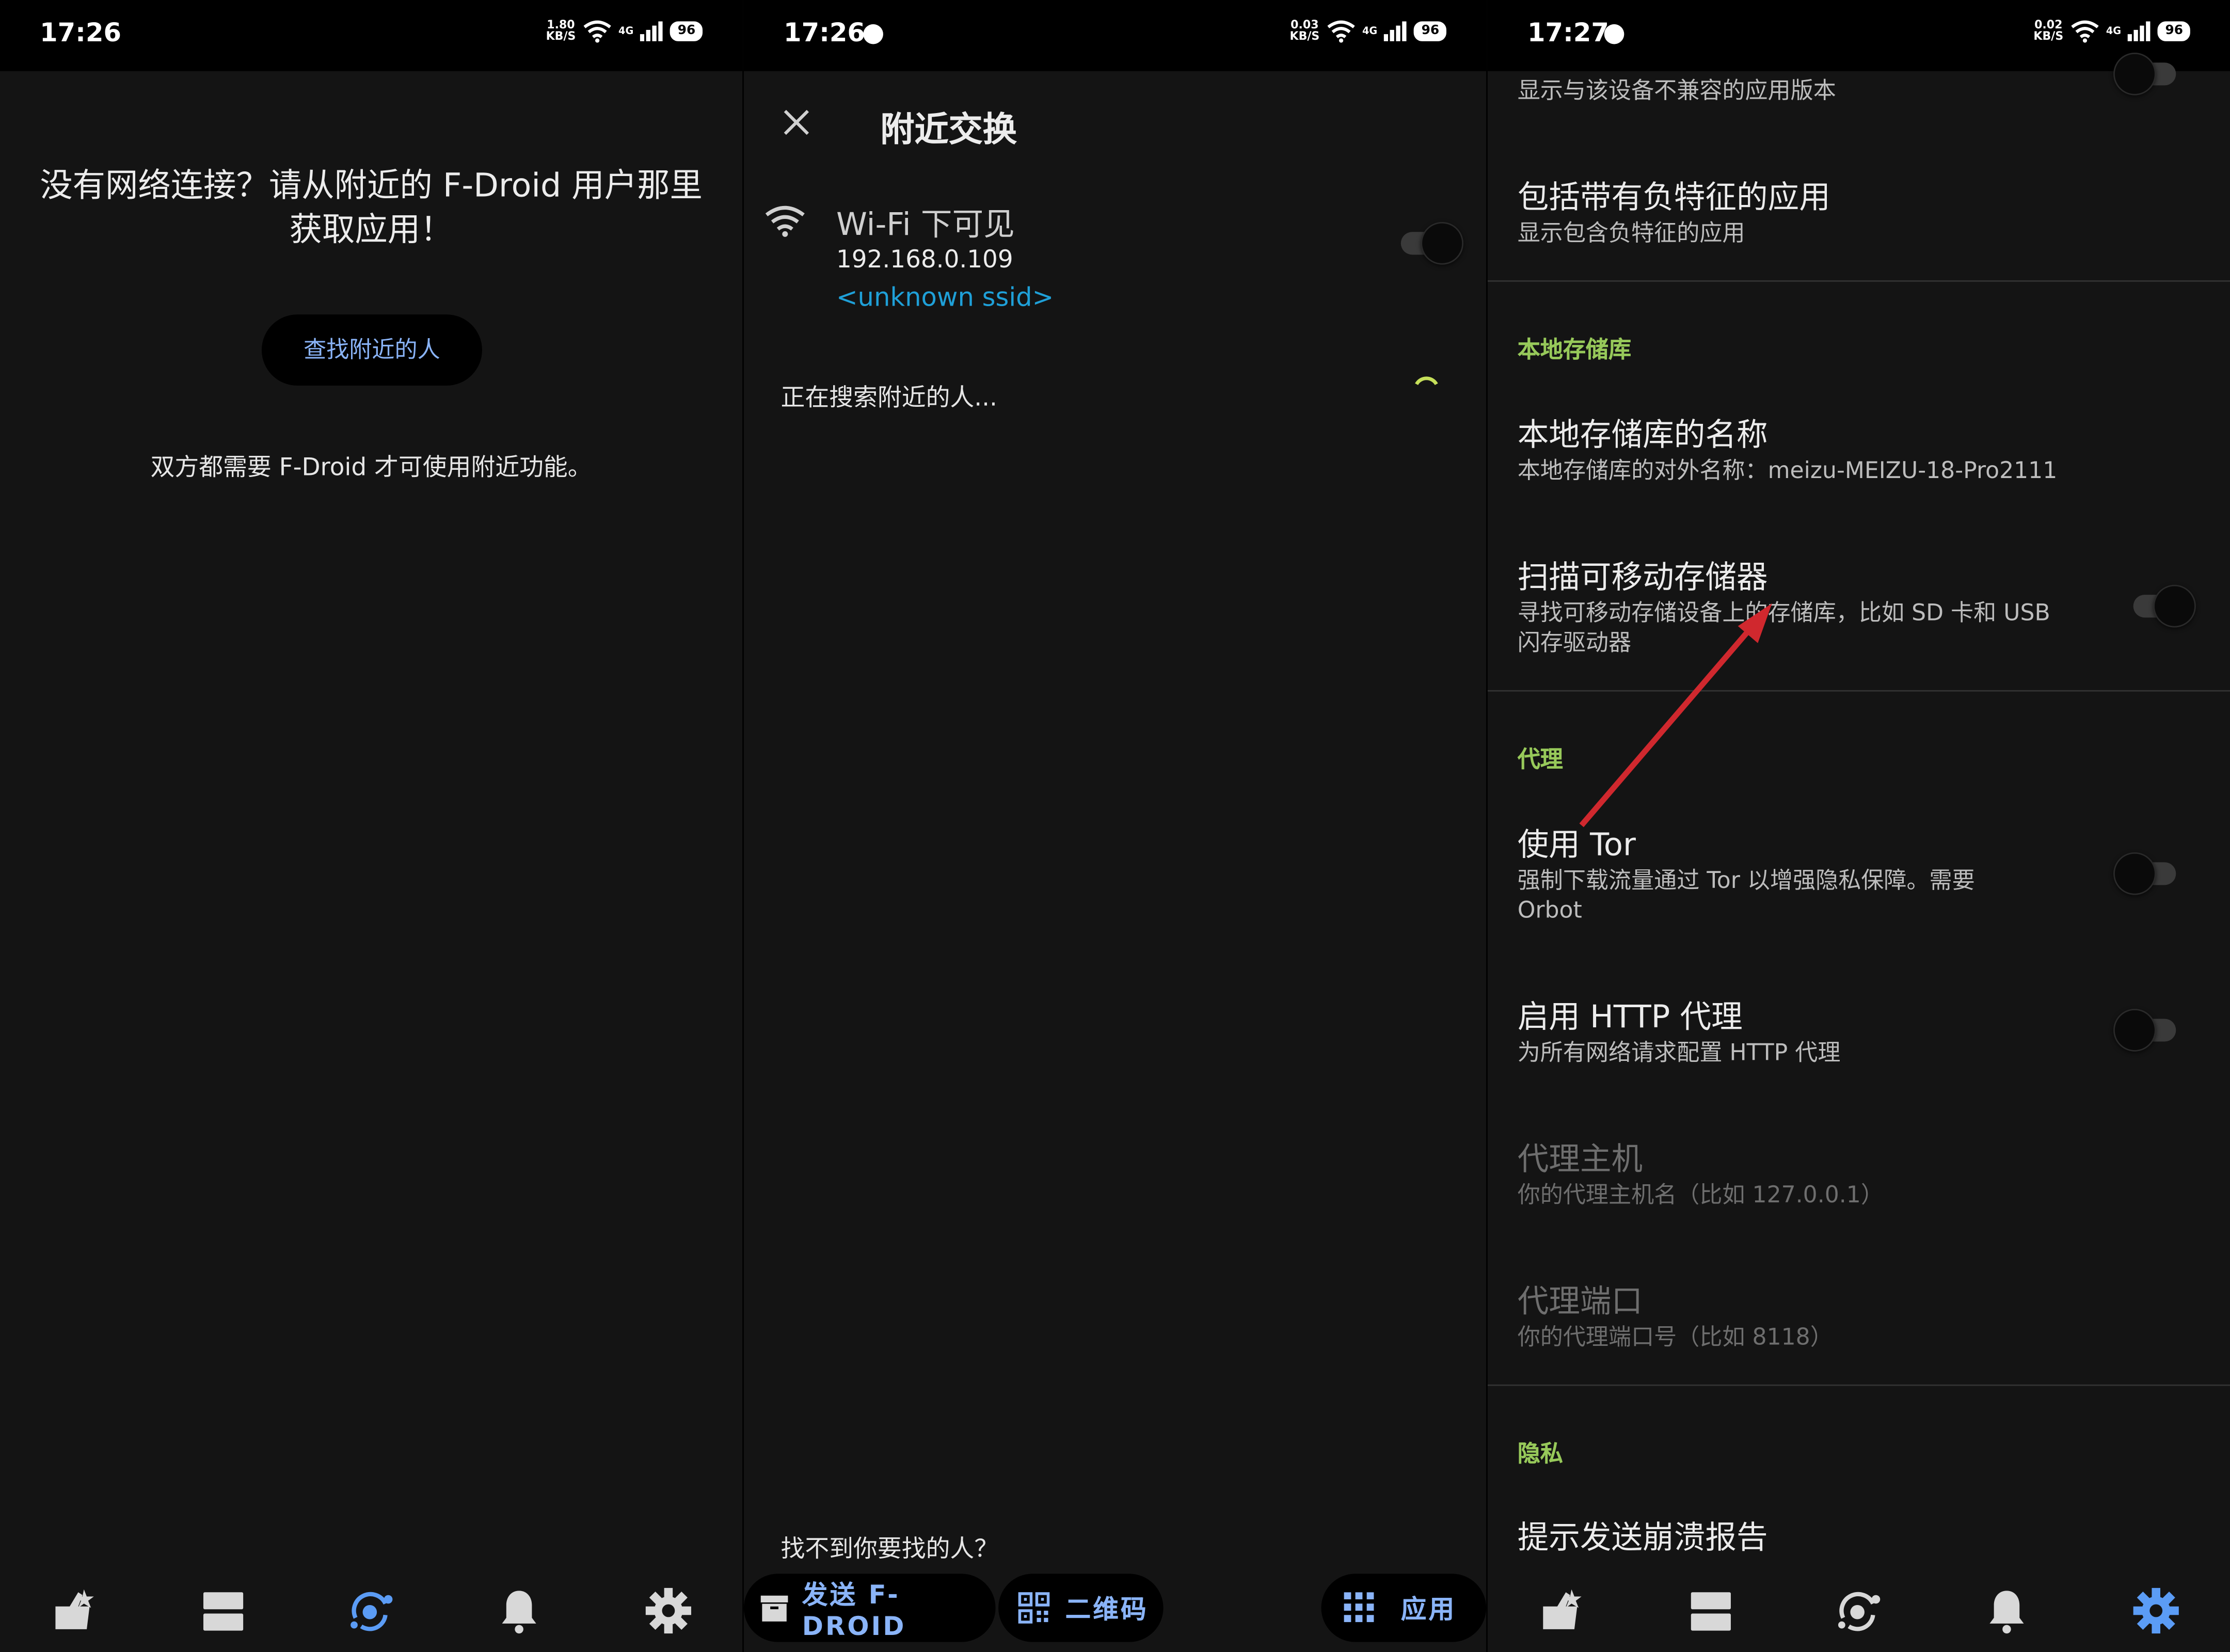  I want to click on ssid-label: <unknown ssid>, so click(945, 298).